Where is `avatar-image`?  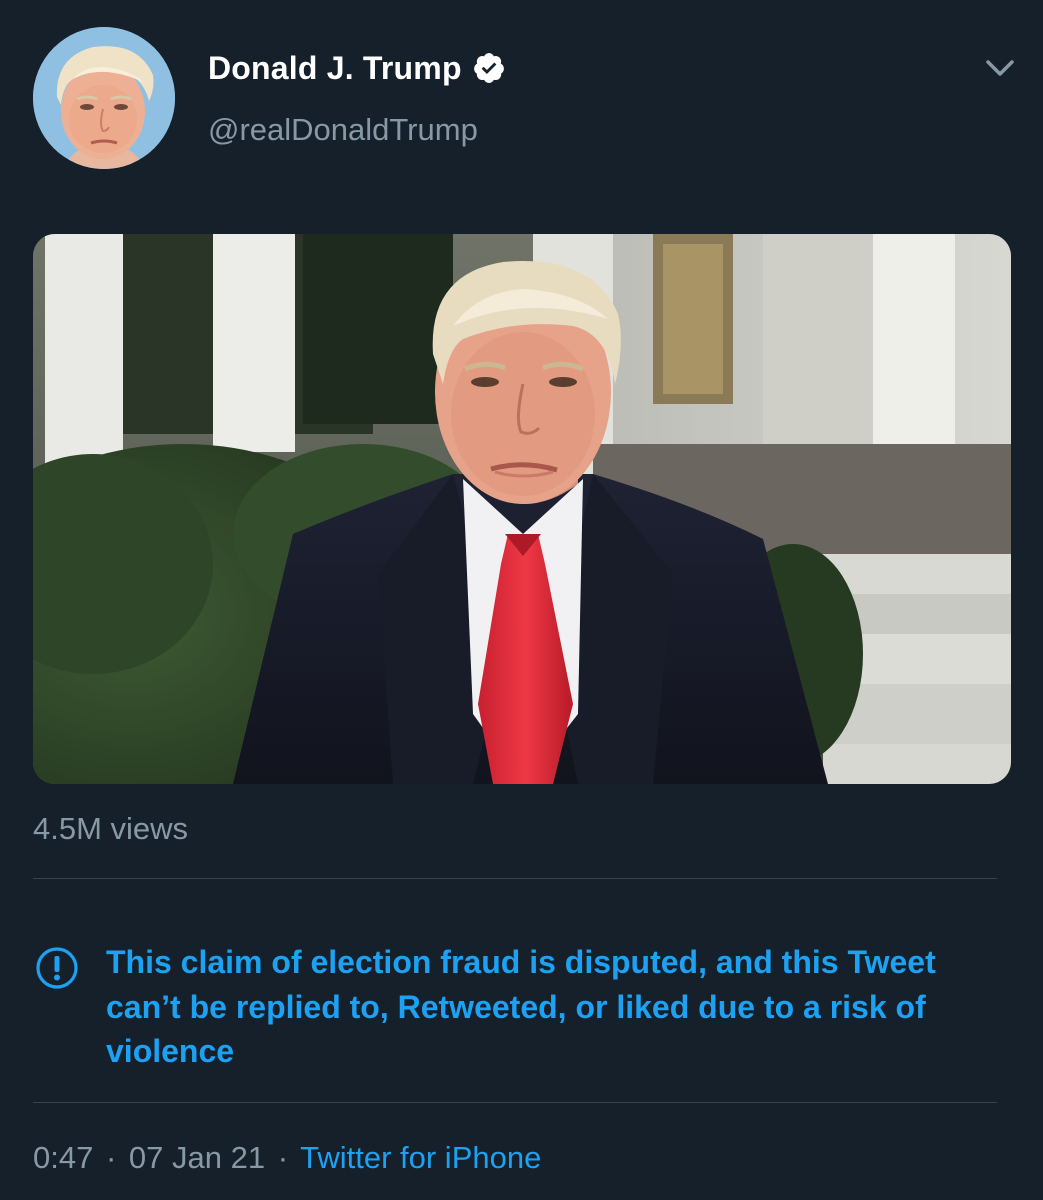
avatar-image is located at coordinates (104, 98).